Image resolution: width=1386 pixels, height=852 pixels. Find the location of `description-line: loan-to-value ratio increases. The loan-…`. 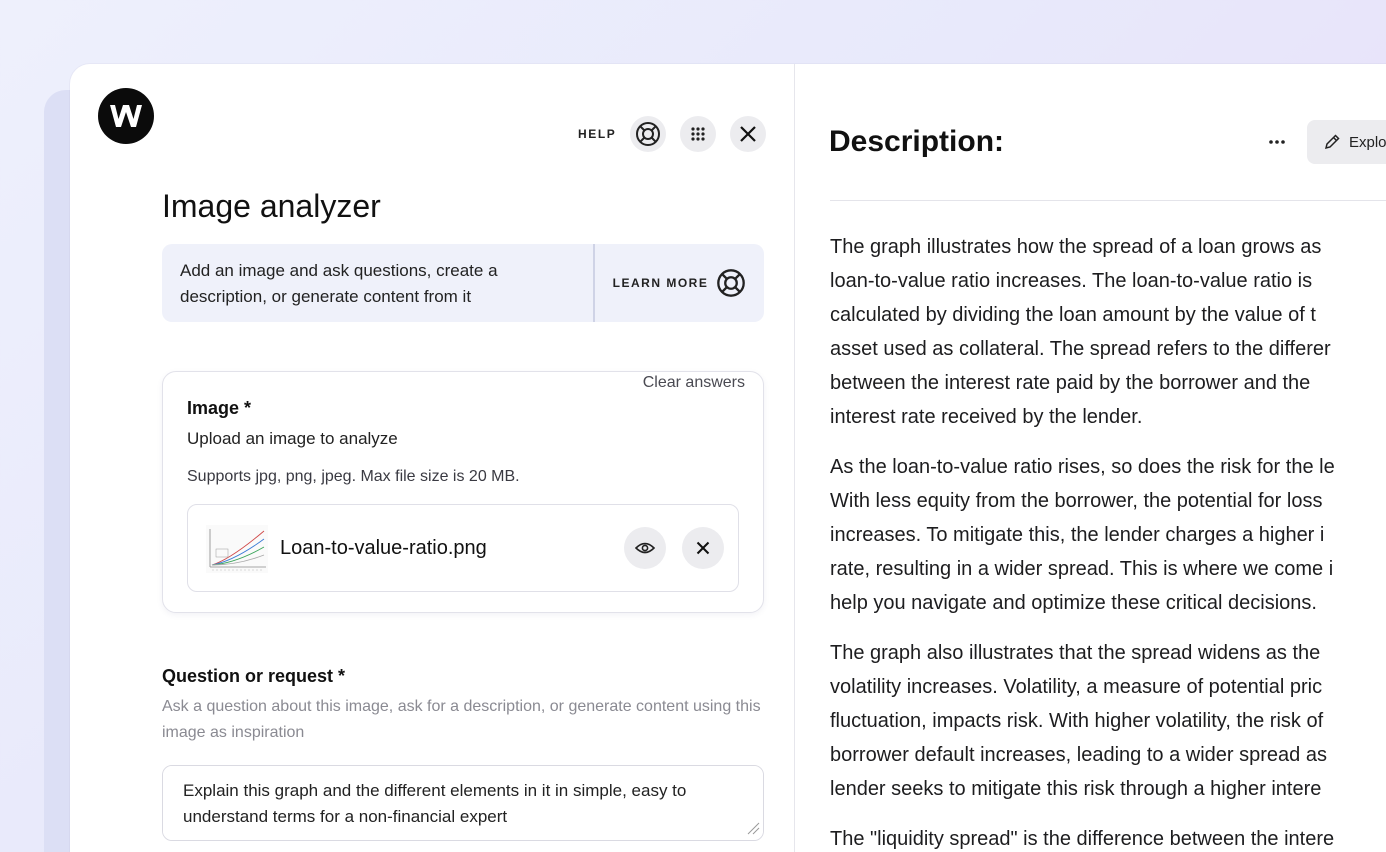

description-line: loan-to-value ratio increases. The loan-… is located at coordinates (1071, 281).